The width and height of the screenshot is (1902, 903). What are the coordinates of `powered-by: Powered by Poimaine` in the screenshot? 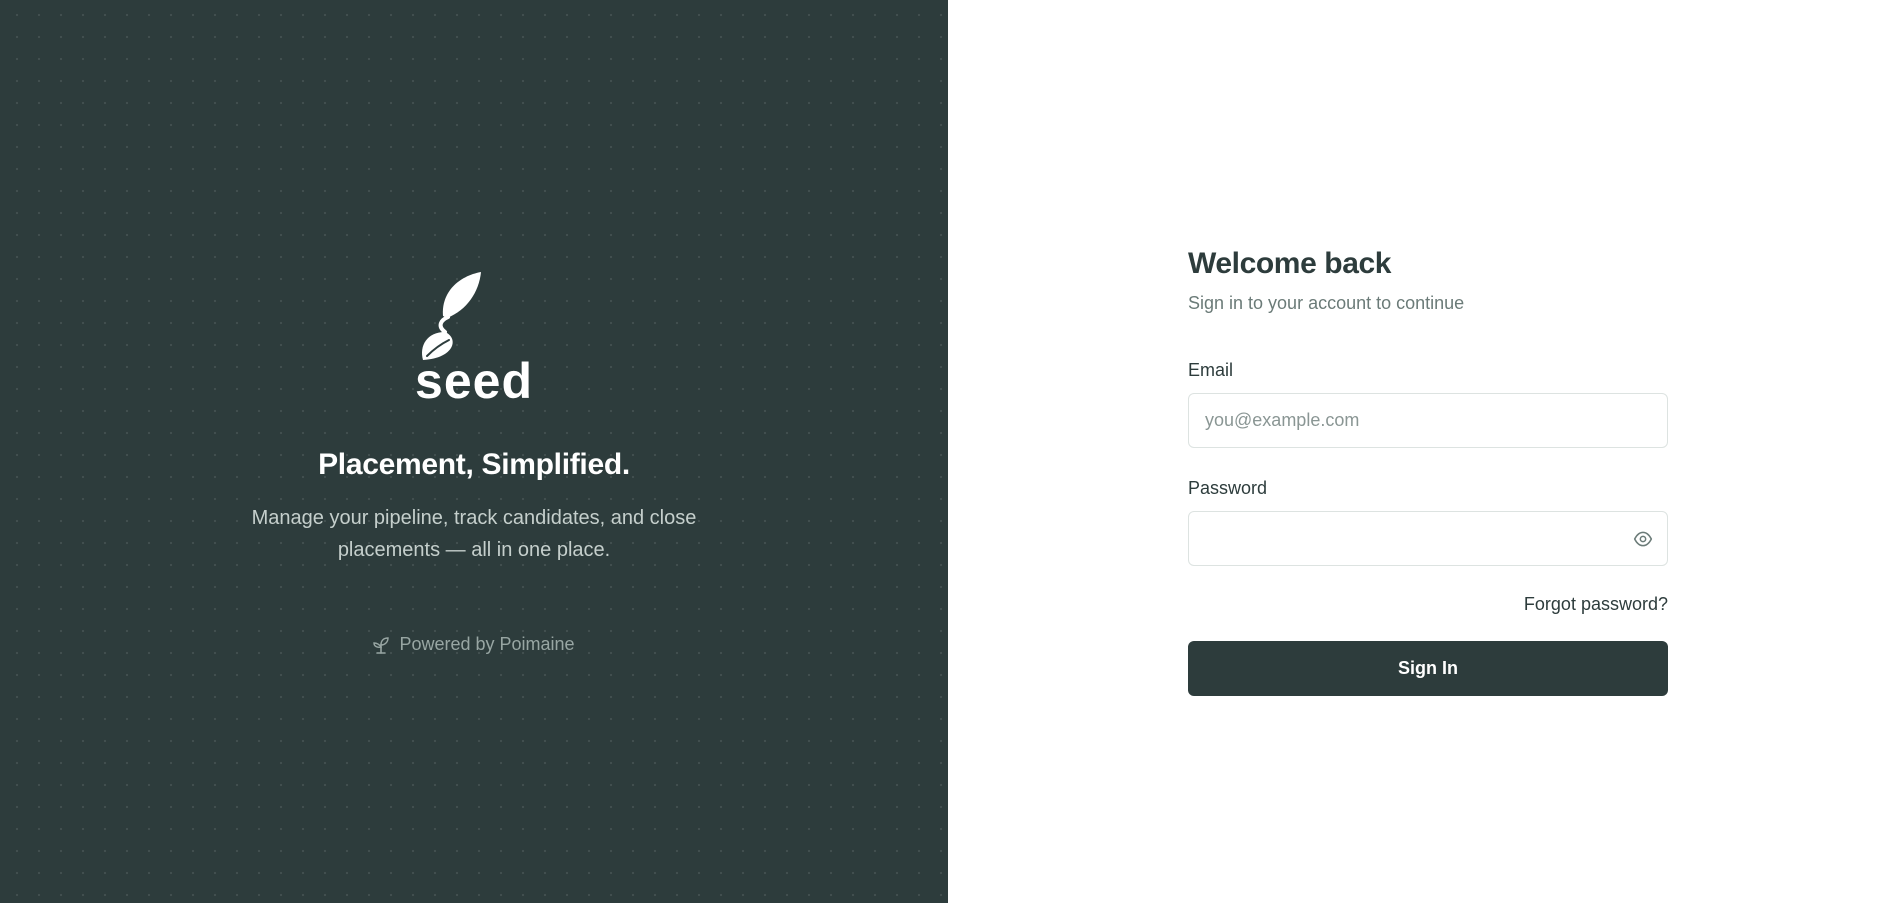 It's located at (474, 644).